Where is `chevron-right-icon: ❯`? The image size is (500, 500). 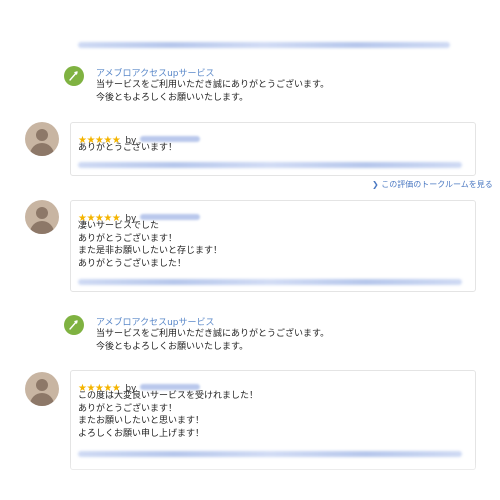
chevron-right-icon: ❯ is located at coordinates (375, 184).